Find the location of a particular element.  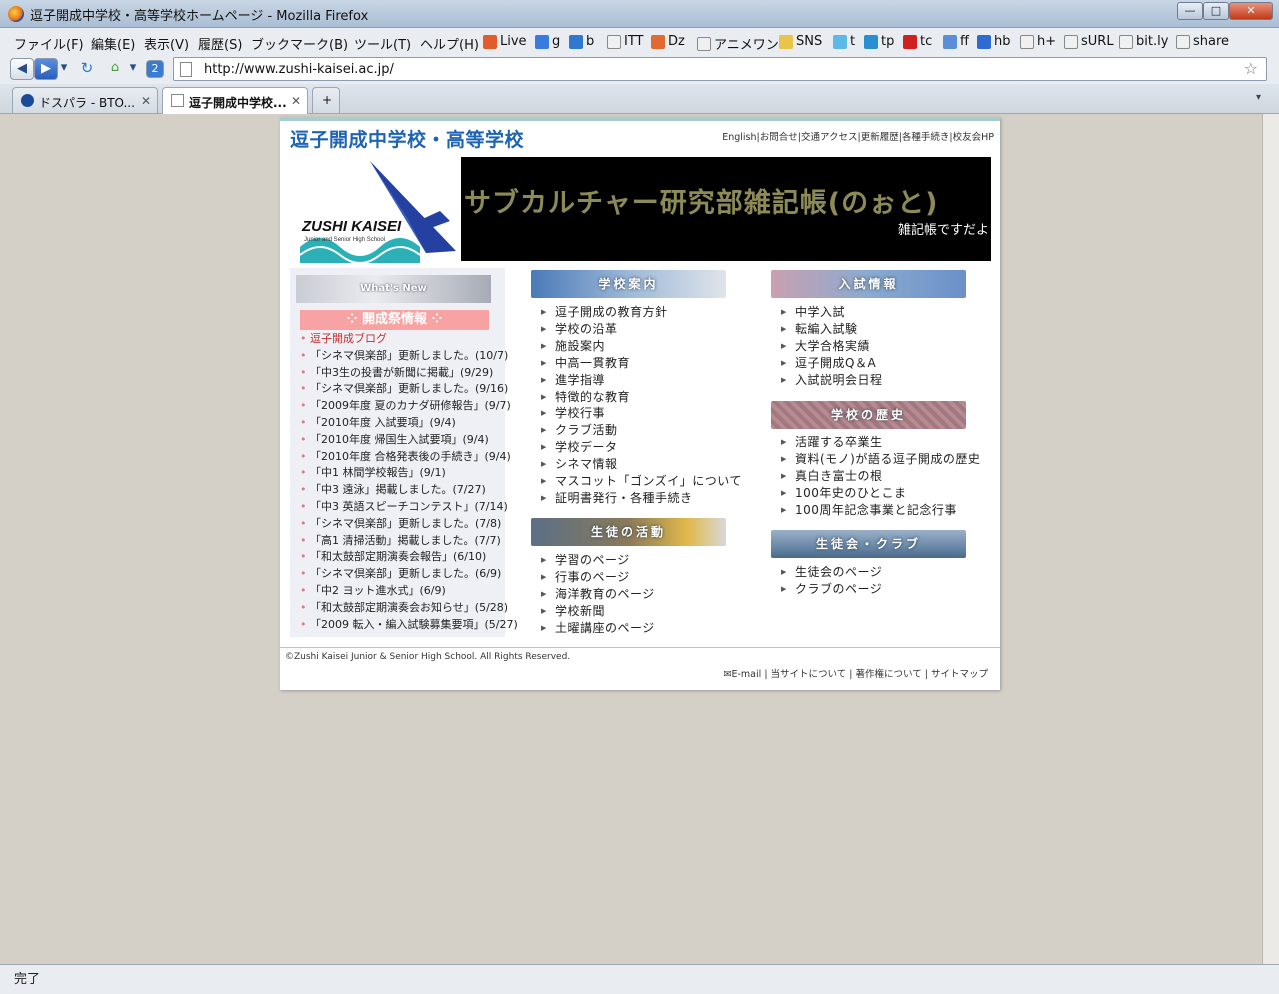

banner: サブカルチャー研究部雑記帳(のぉと) 雑記帳ですだよ is located at coordinates (726, 209).